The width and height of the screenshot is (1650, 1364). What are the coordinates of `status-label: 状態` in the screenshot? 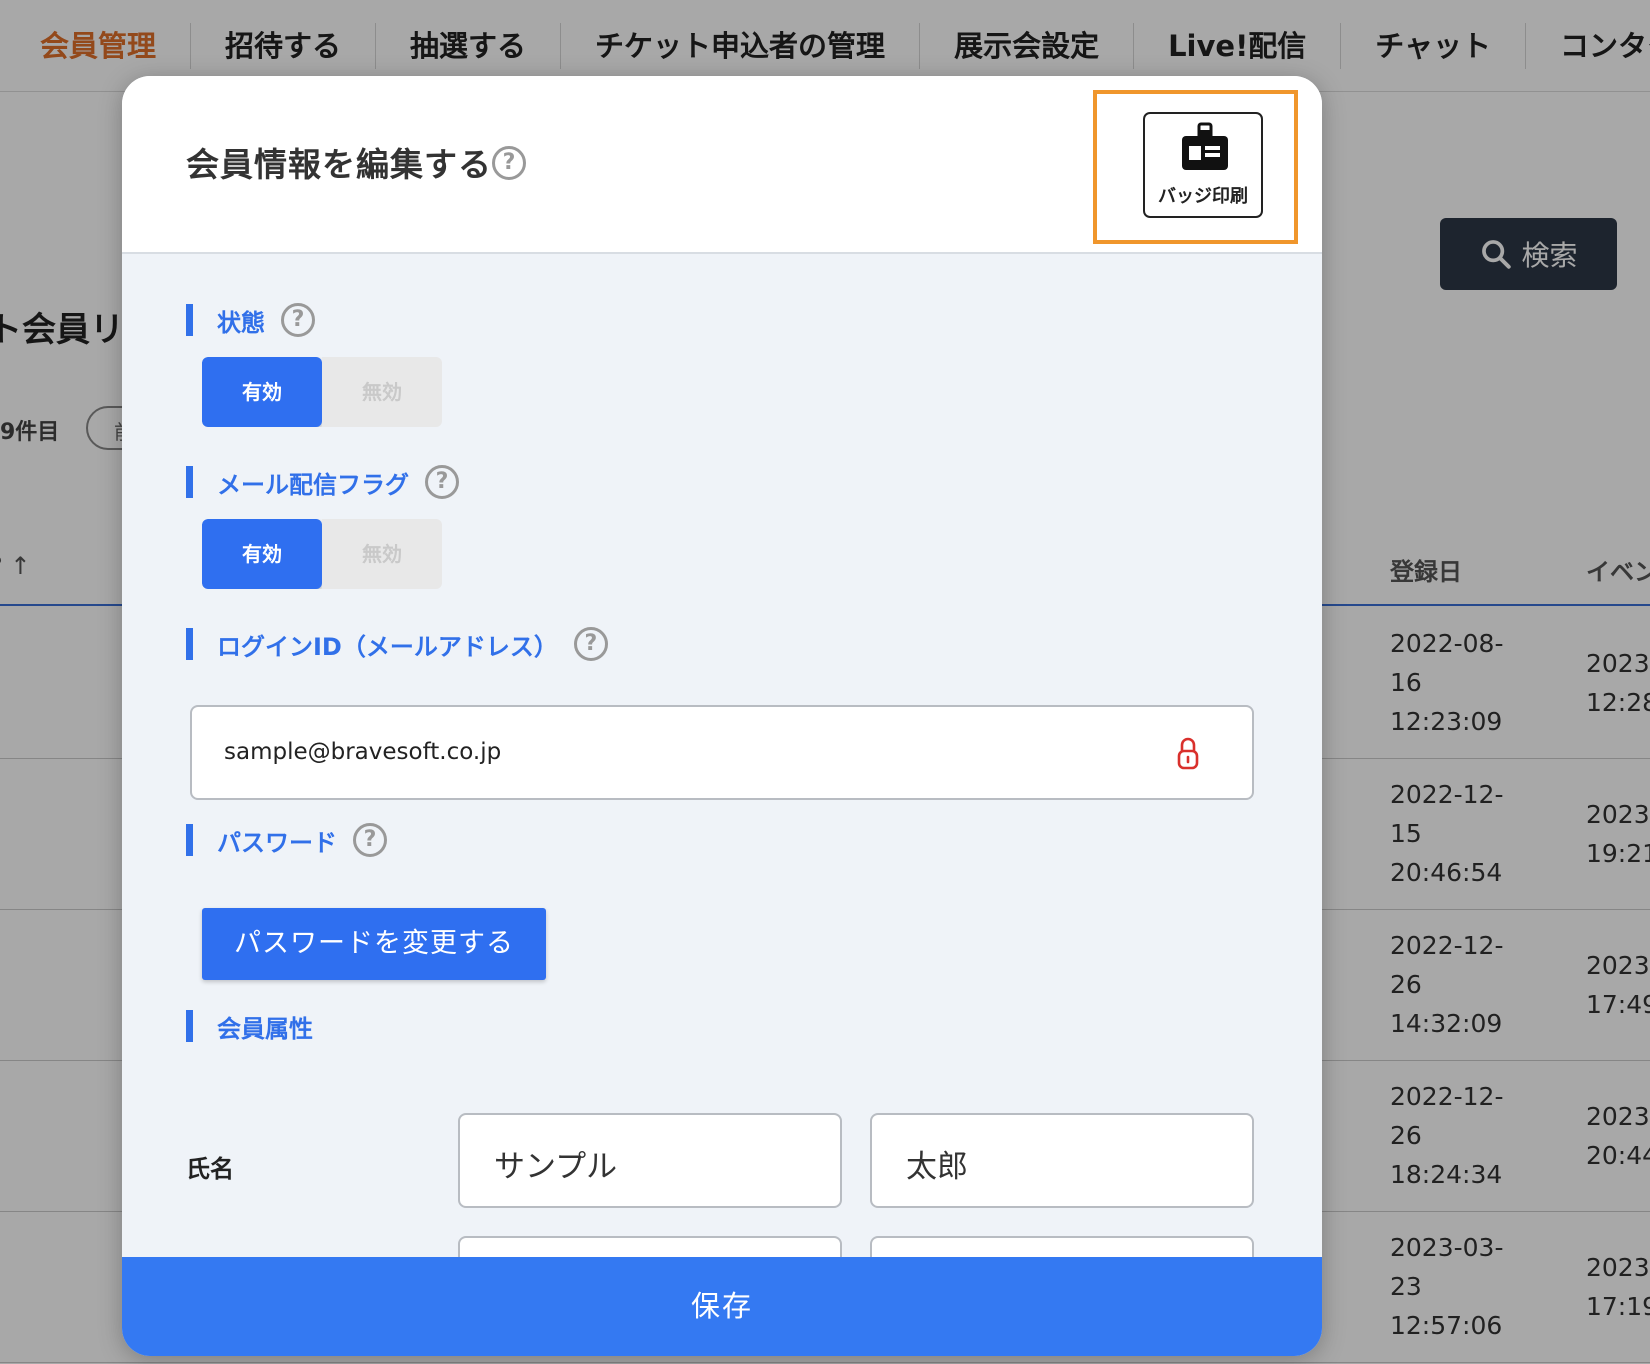 It's located at (241, 322).